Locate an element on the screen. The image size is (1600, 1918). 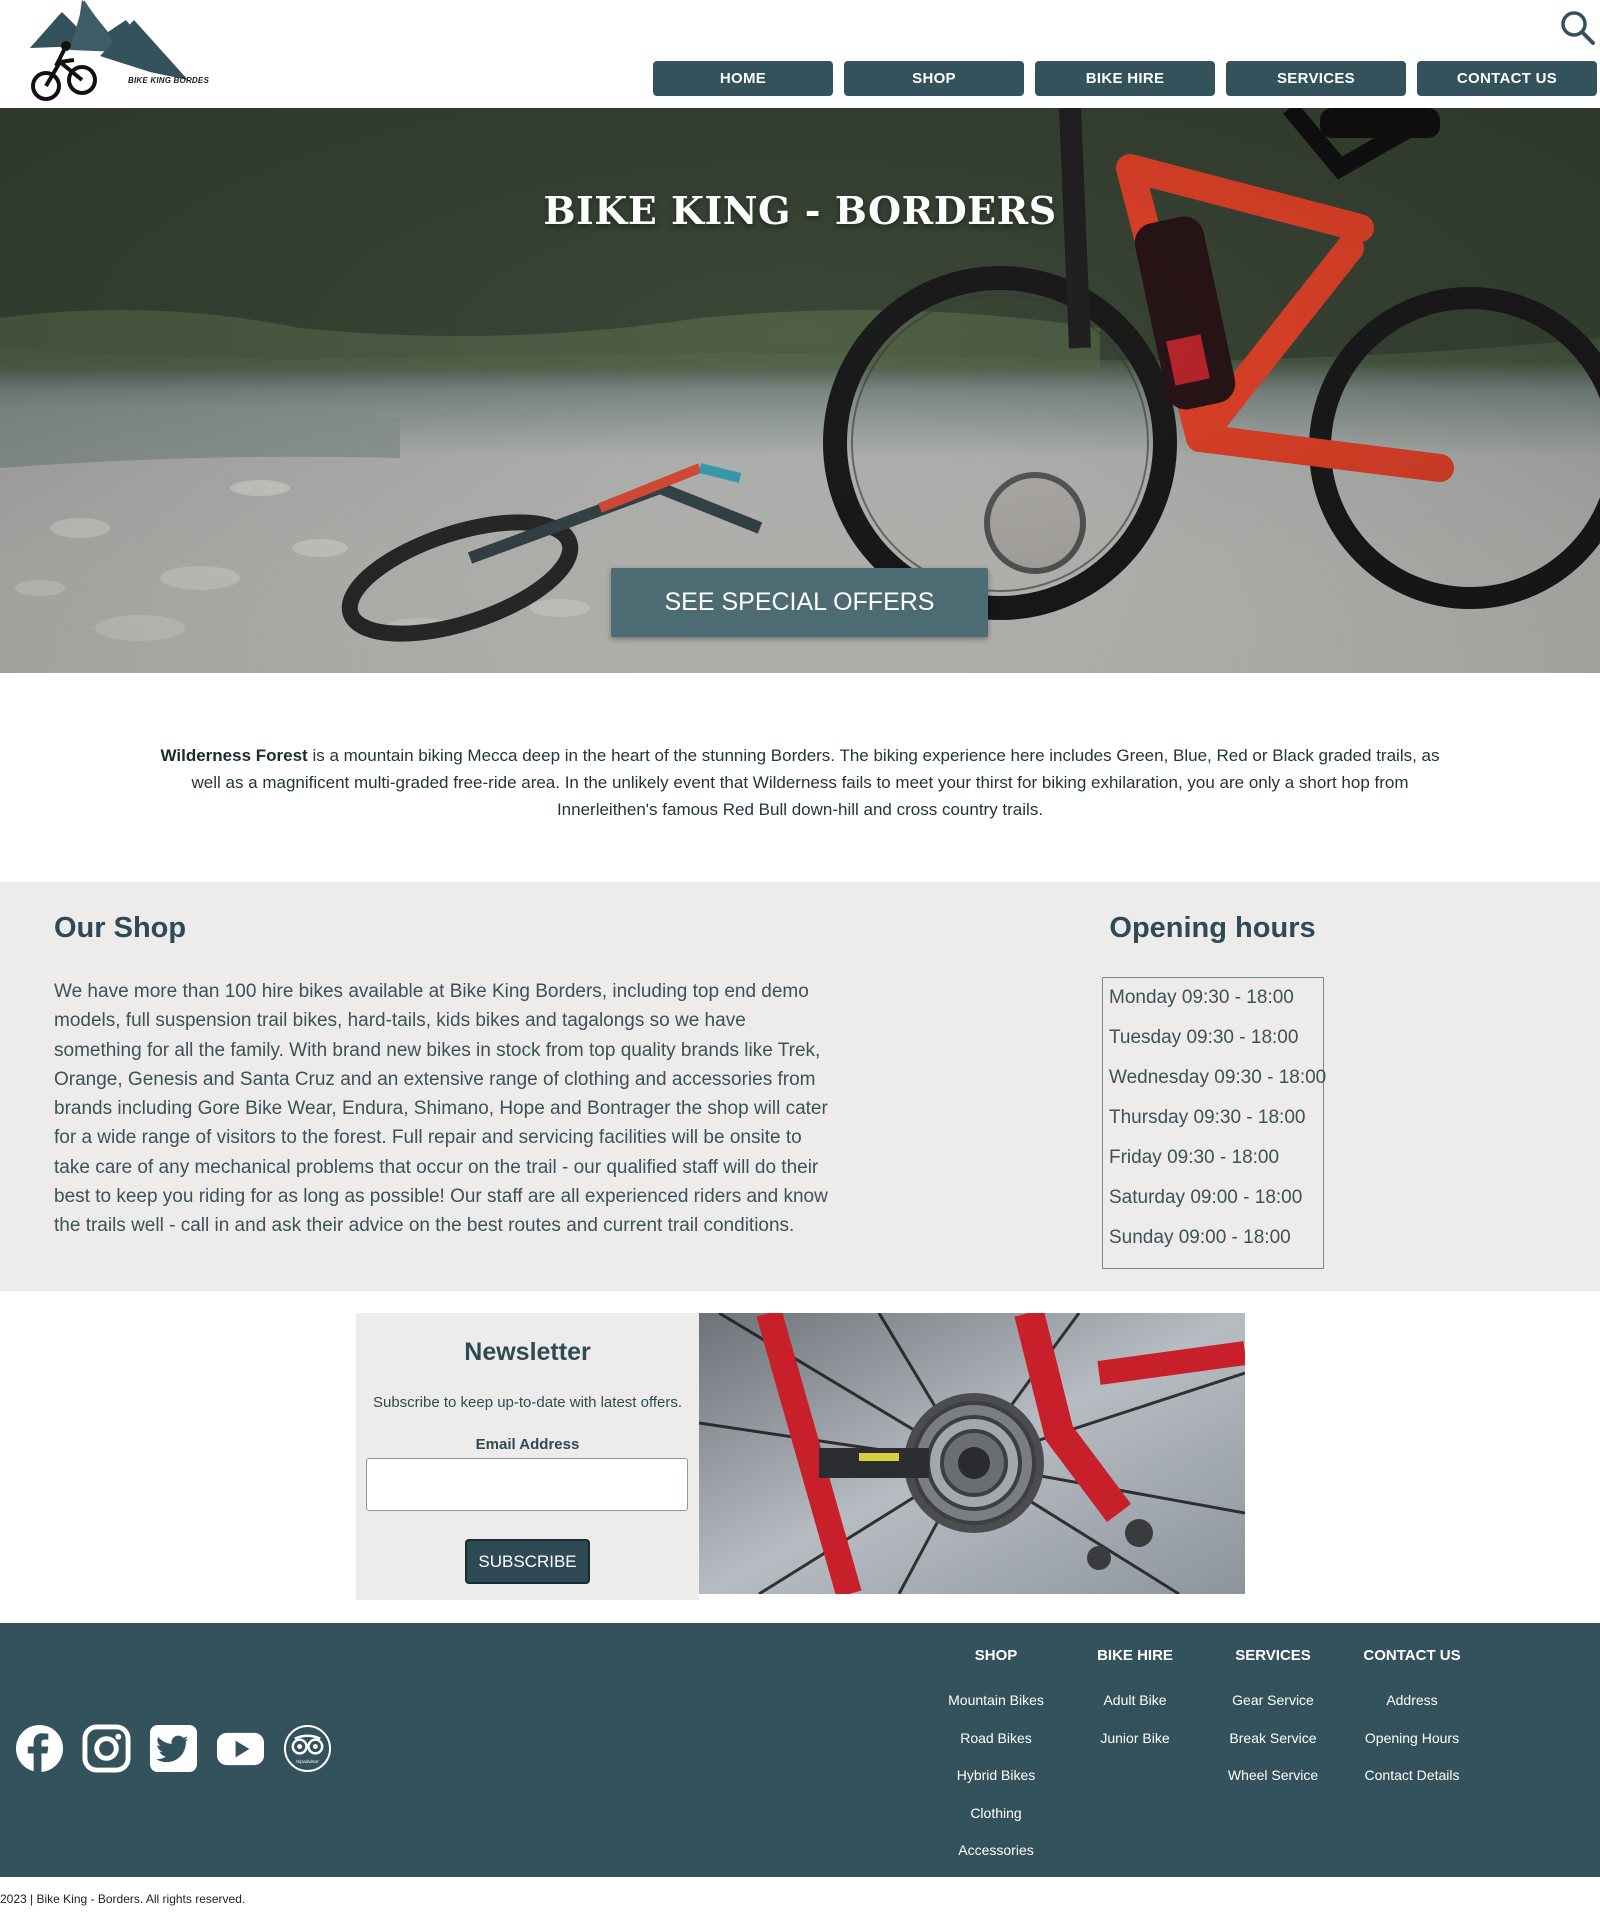
search-icon is located at coordinates (1578, 28).